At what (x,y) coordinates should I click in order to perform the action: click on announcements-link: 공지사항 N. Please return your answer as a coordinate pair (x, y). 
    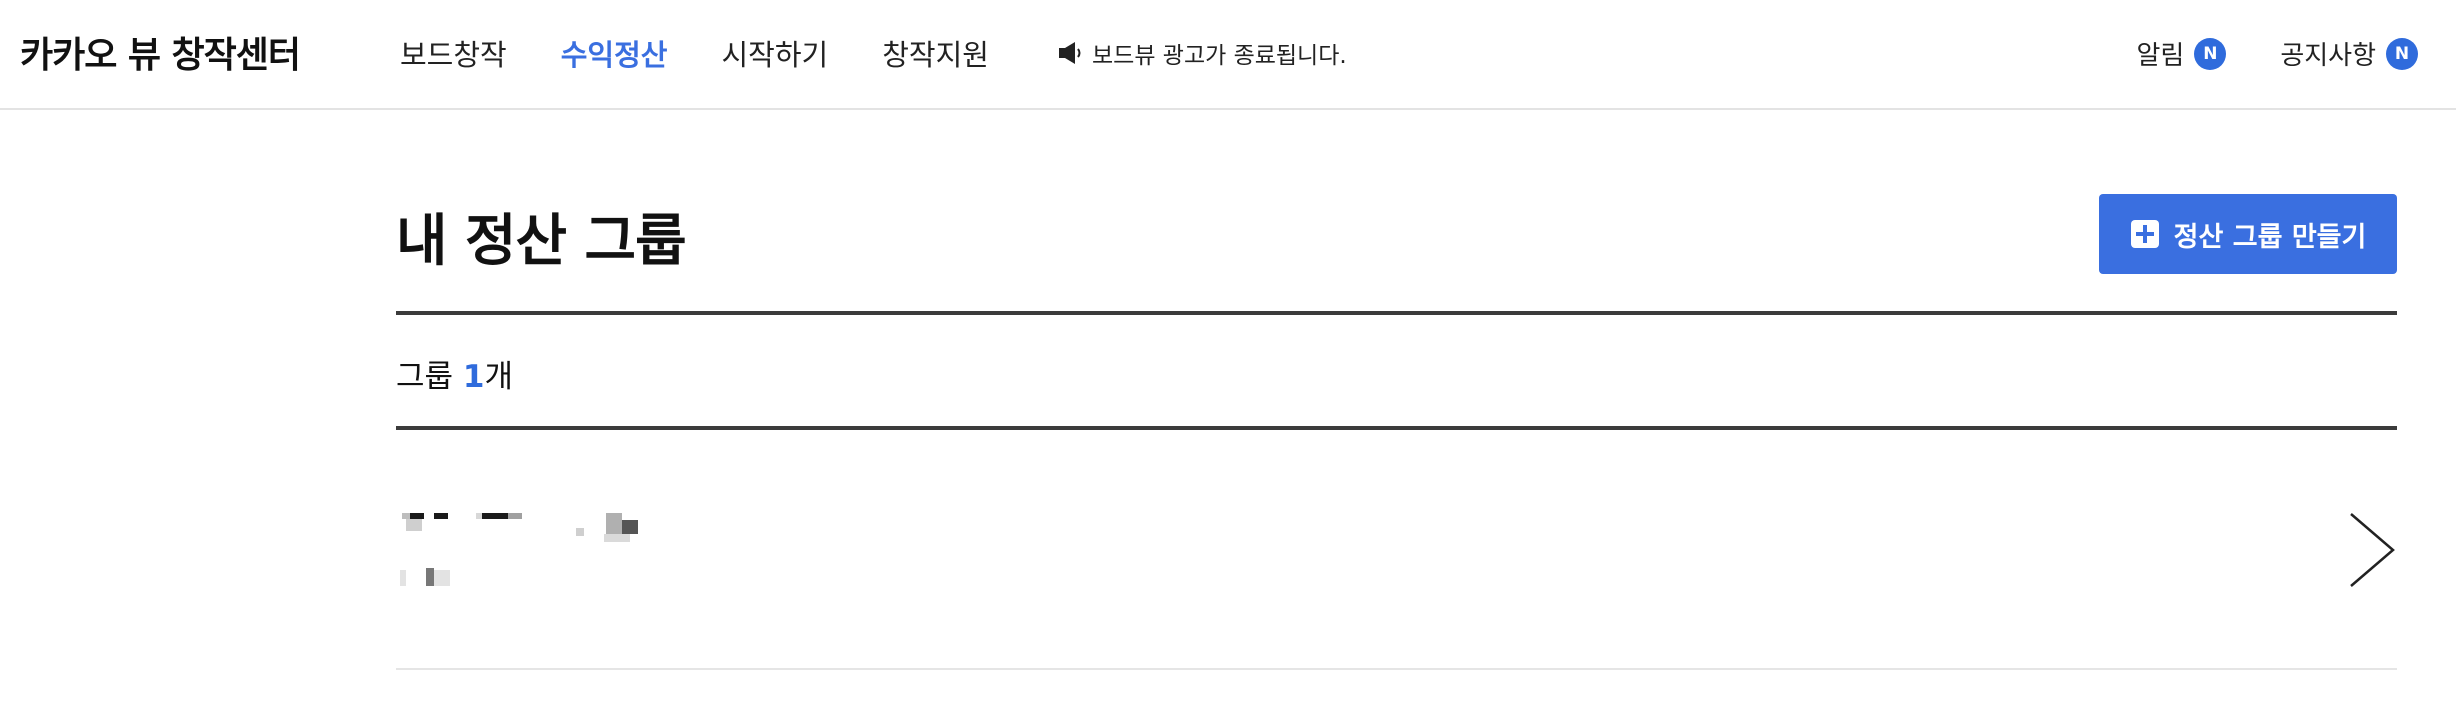
    Looking at the image, I should click on (2349, 53).